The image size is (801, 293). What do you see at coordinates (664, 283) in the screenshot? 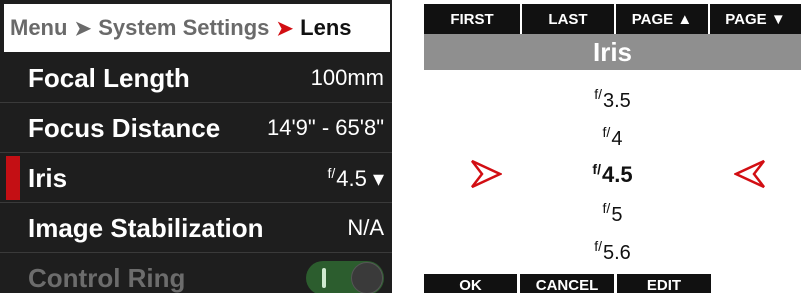
I see `edit-button: EDIT` at bounding box center [664, 283].